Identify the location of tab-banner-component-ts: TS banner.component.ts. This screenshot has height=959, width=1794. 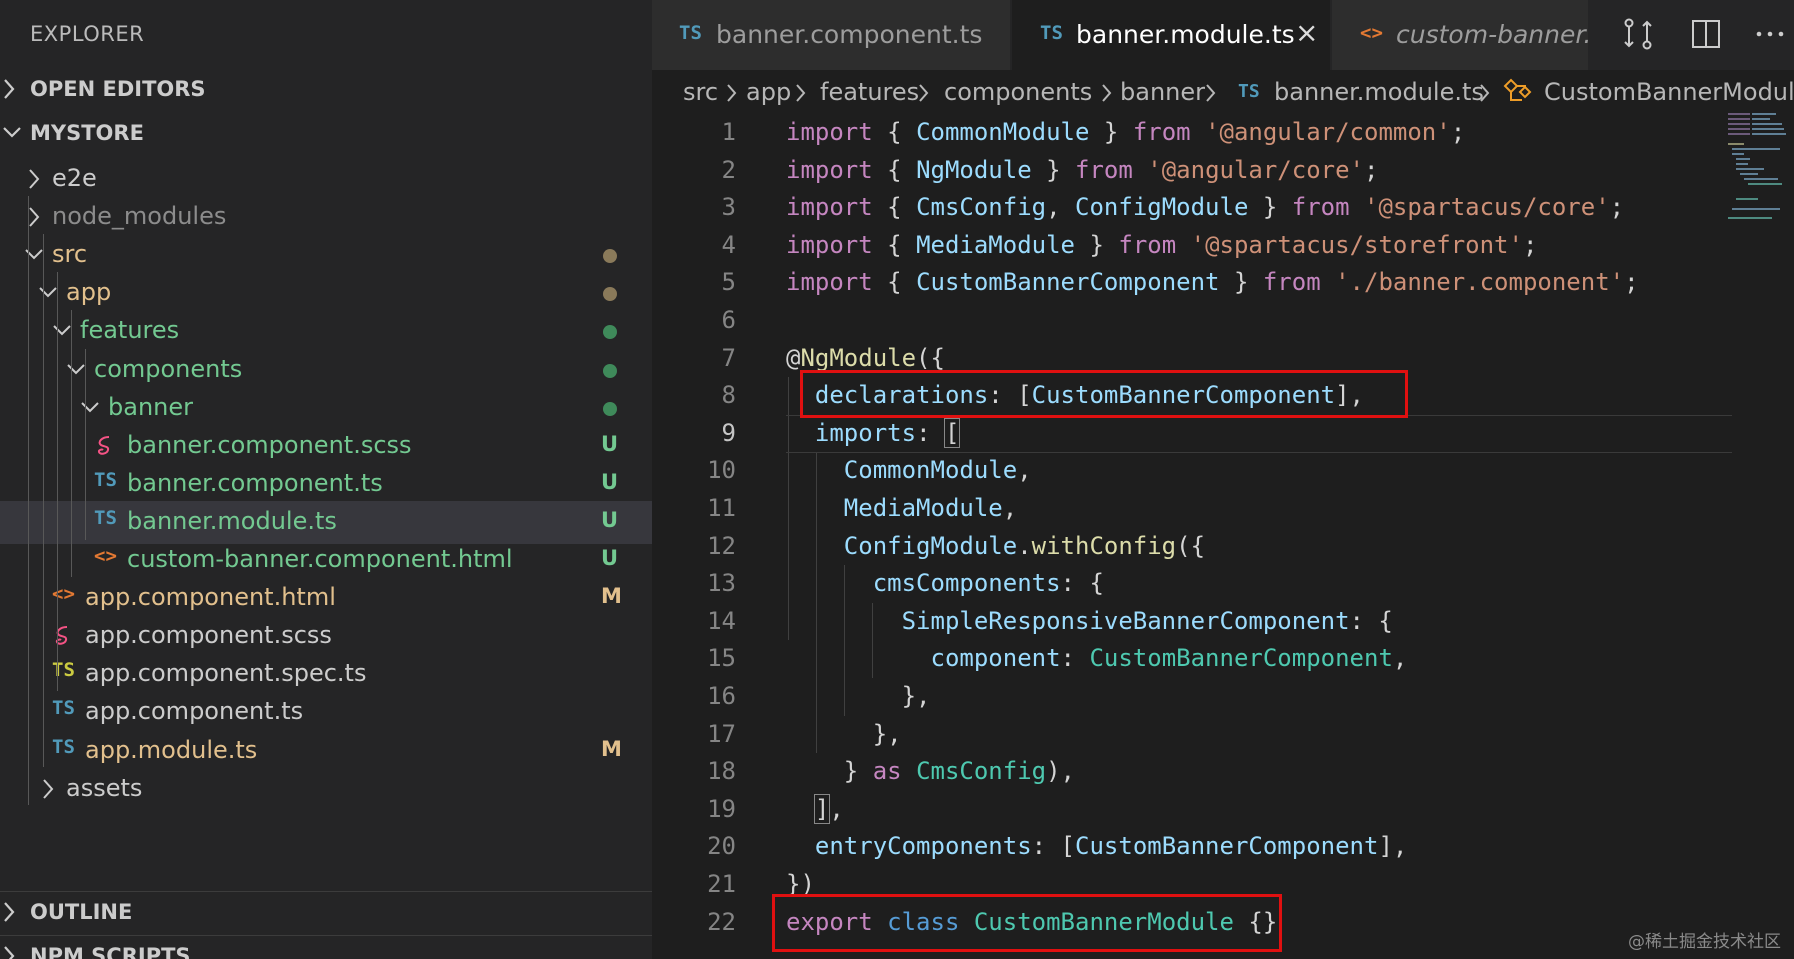
(831, 35).